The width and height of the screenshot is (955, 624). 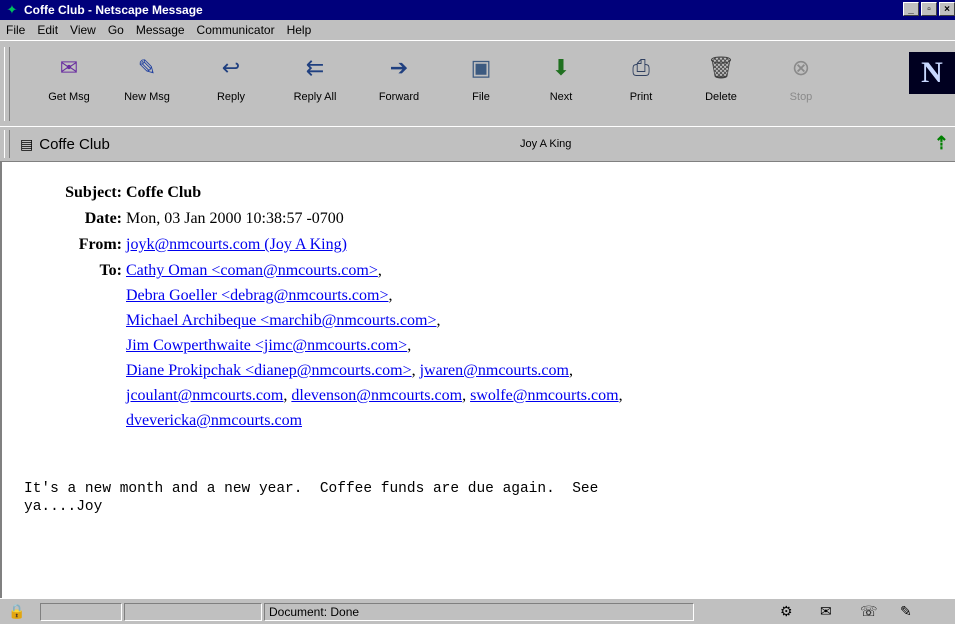 What do you see at coordinates (15, 30) in the screenshot?
I see `menu-file: File` at bounding box center [15, 30].